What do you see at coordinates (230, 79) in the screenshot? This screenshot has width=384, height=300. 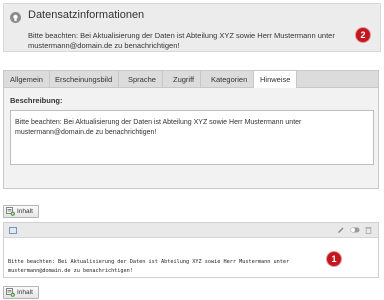 I see `tab-kategorien: Kategorien` at bounding box center [230, 79].